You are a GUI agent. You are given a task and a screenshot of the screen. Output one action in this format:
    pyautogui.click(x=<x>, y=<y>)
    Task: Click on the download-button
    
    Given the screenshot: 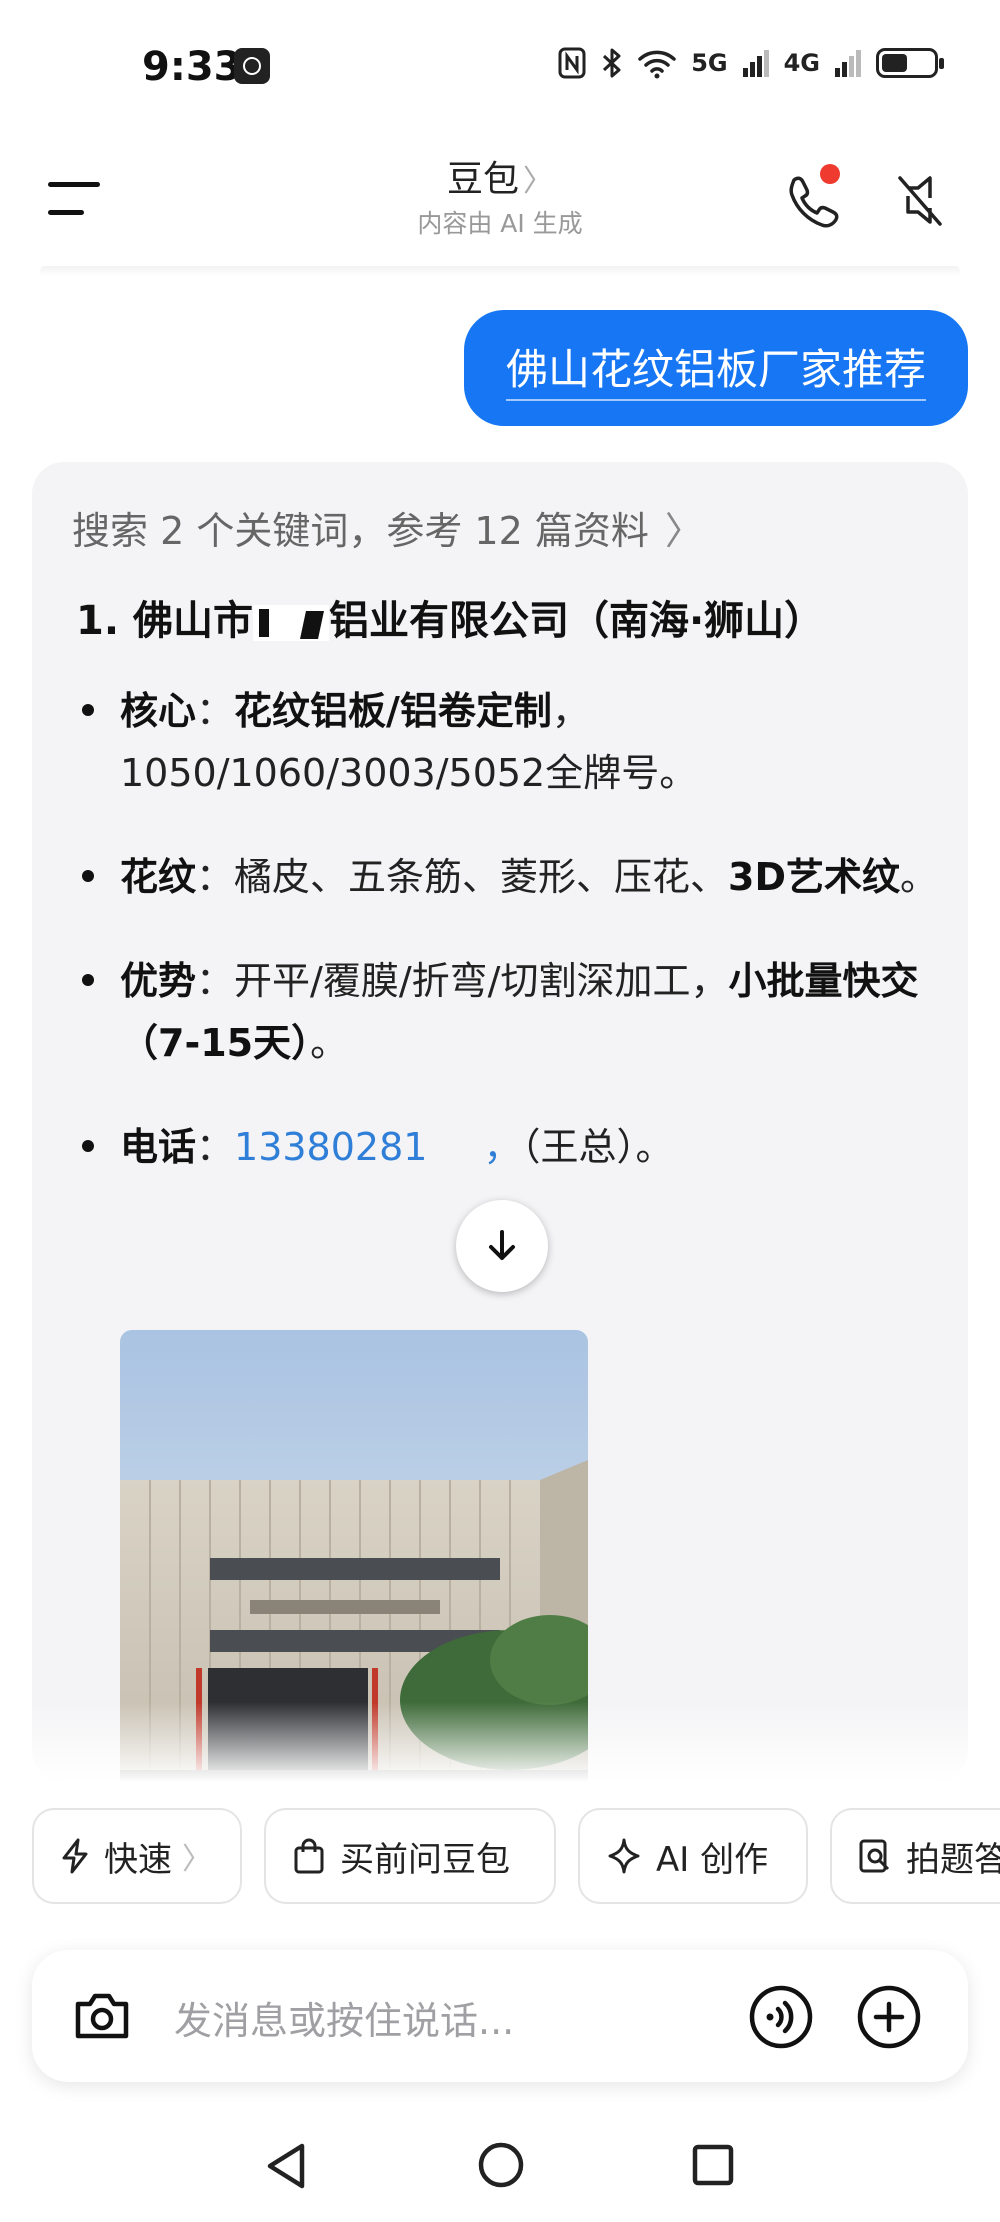 What is the action you would take?
    pyautogui.click(x=502, y=1246)
    